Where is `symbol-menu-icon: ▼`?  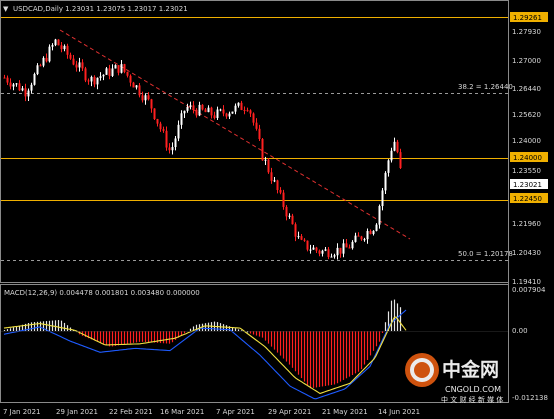
symbol-menu-icon: ▼ is located at coordinates (6, 9).